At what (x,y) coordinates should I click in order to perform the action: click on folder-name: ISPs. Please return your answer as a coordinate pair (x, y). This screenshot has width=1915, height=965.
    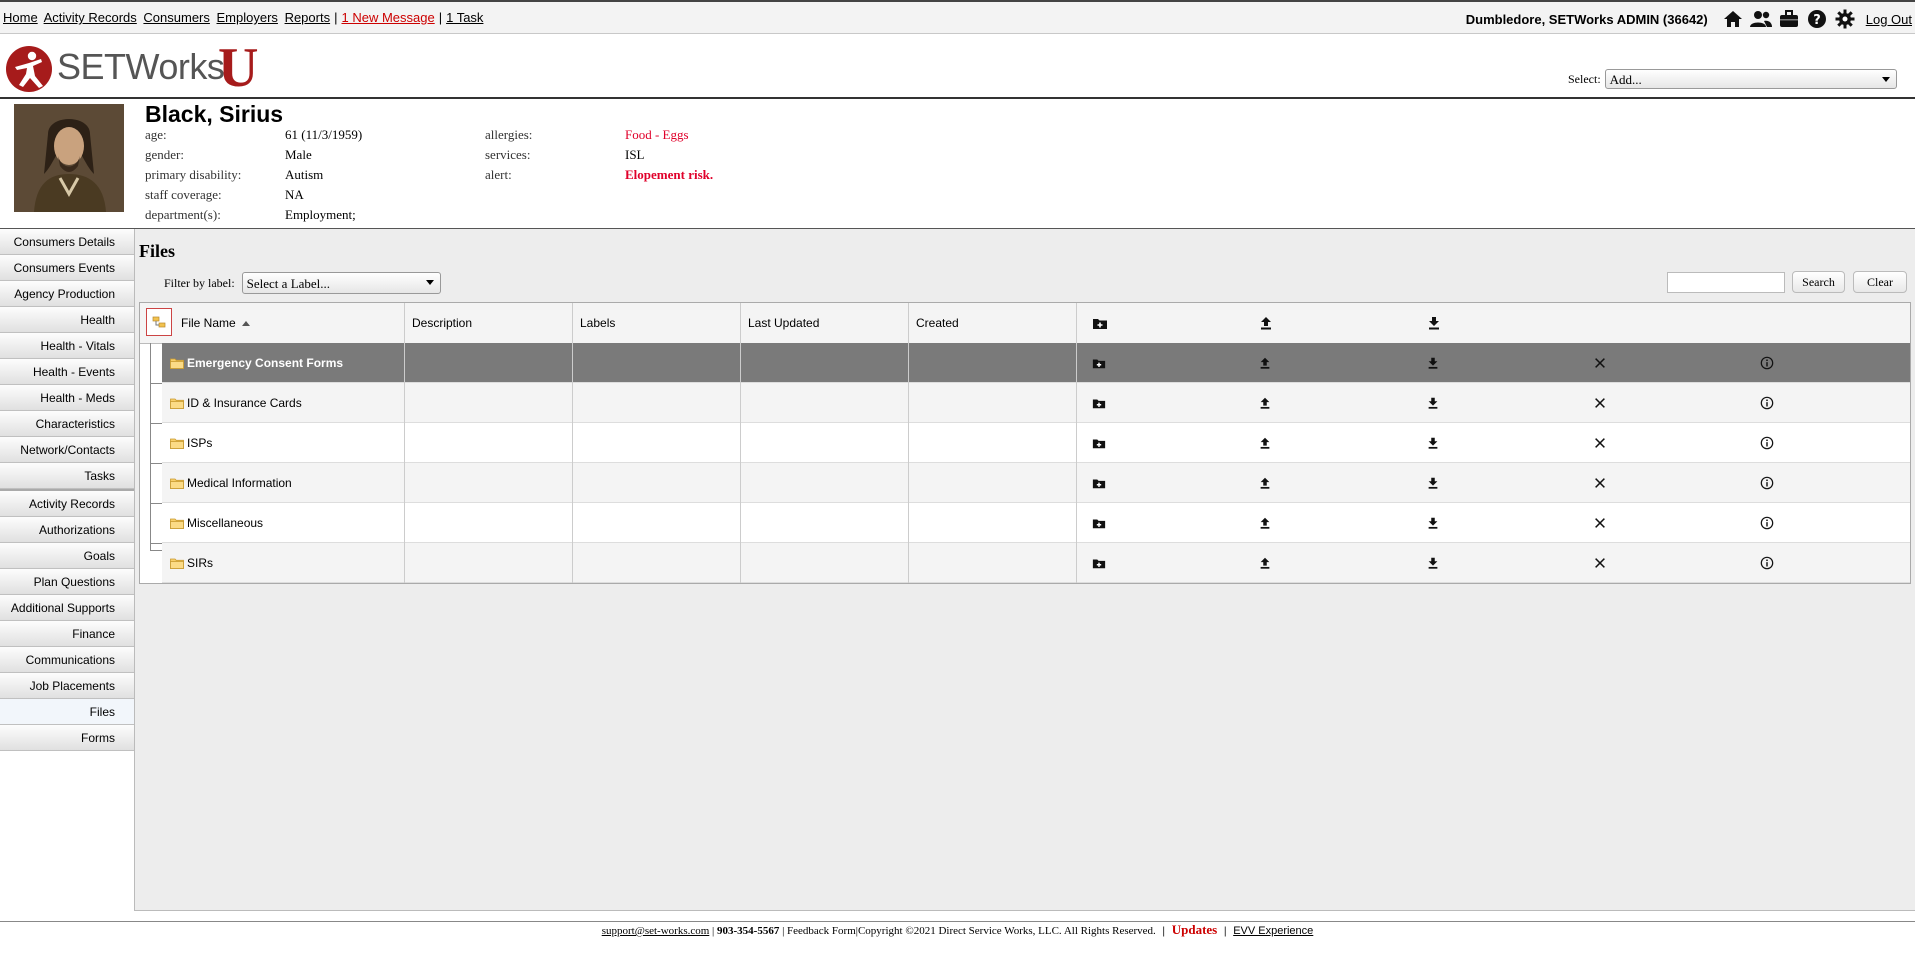
    Looking at the image, I should click on (199, 443).